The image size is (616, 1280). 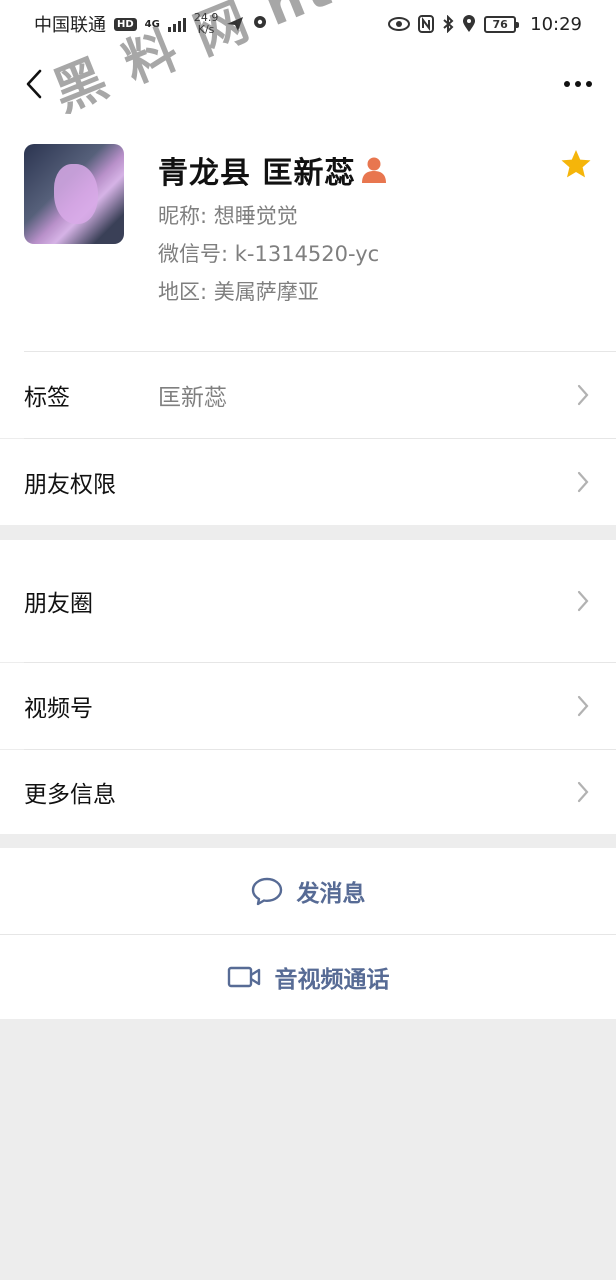 I want to click on status-right: 76 10:29, so click(x=485, y=24).